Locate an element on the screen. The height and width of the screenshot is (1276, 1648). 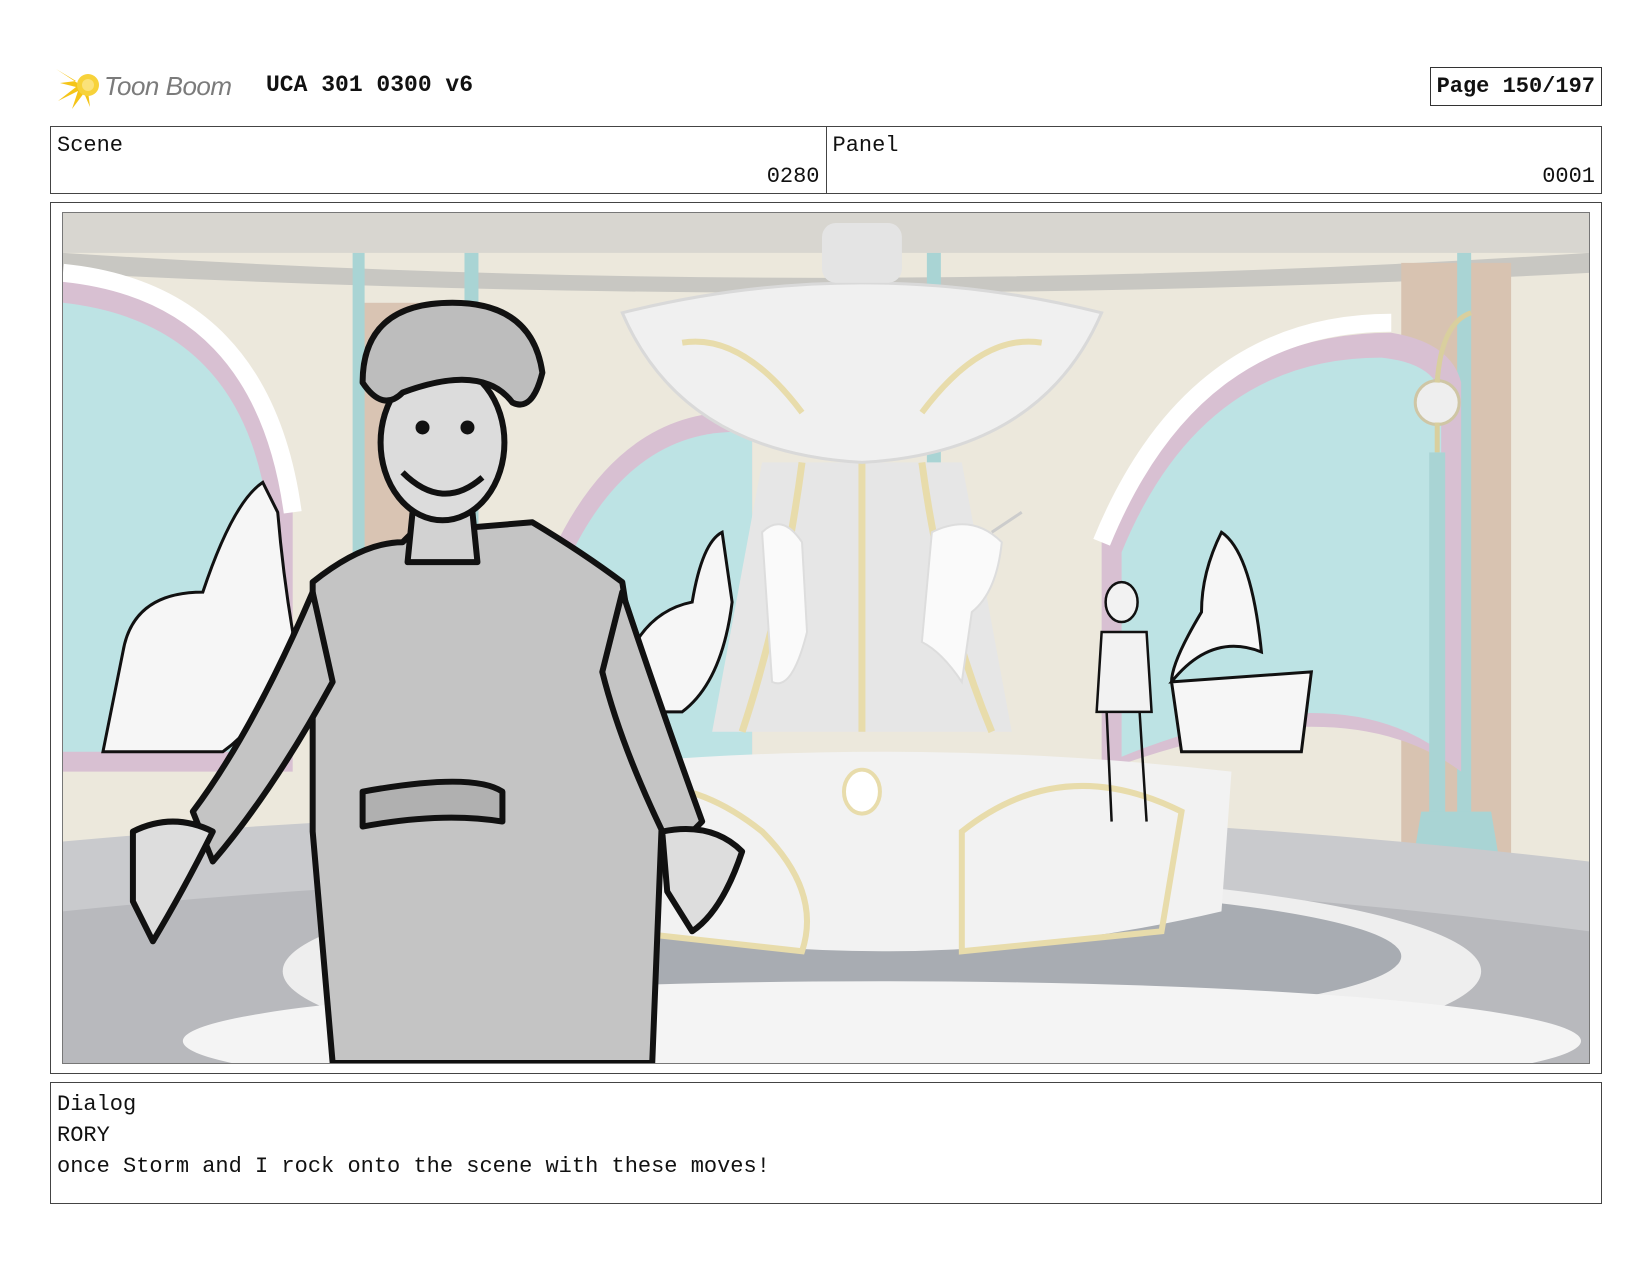
panel-cell: Panel 0001 is located at coordinates (1213, 160).